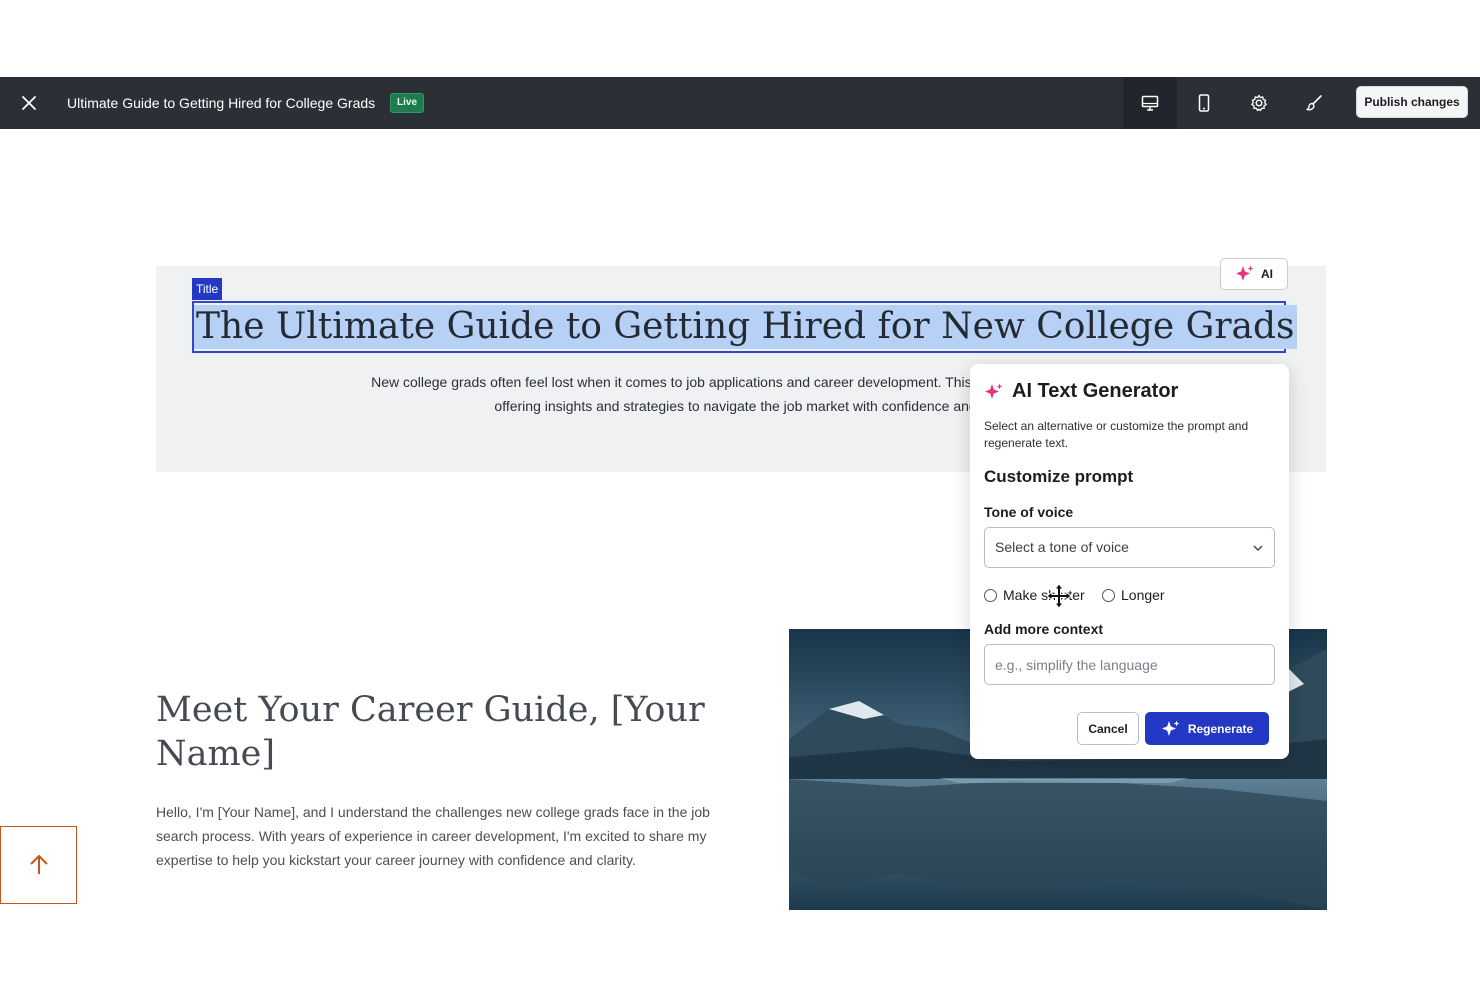 Image resolution: width=1480 pixels, height=987 pixels. I want to click on longer-label: Longer, so click(1143, 595).